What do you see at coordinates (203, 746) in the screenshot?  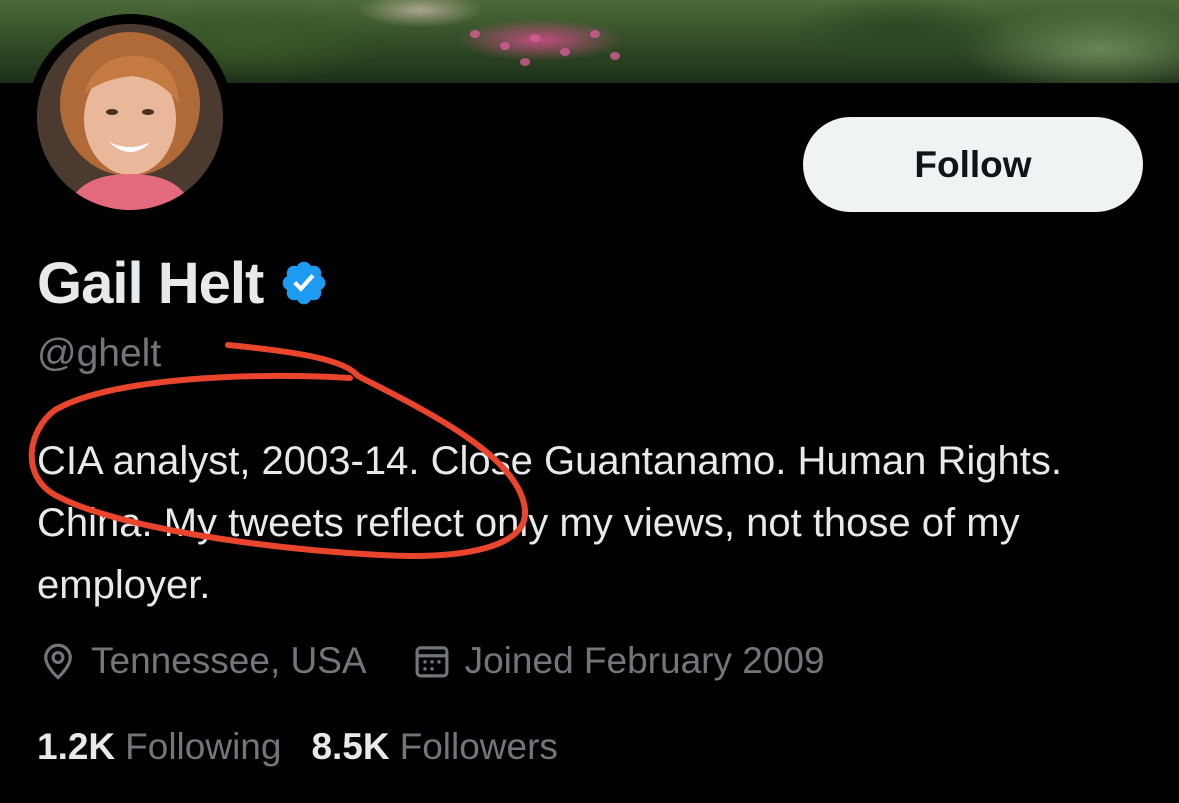 I see `following-label: Following` at bounding box center [203, 746].